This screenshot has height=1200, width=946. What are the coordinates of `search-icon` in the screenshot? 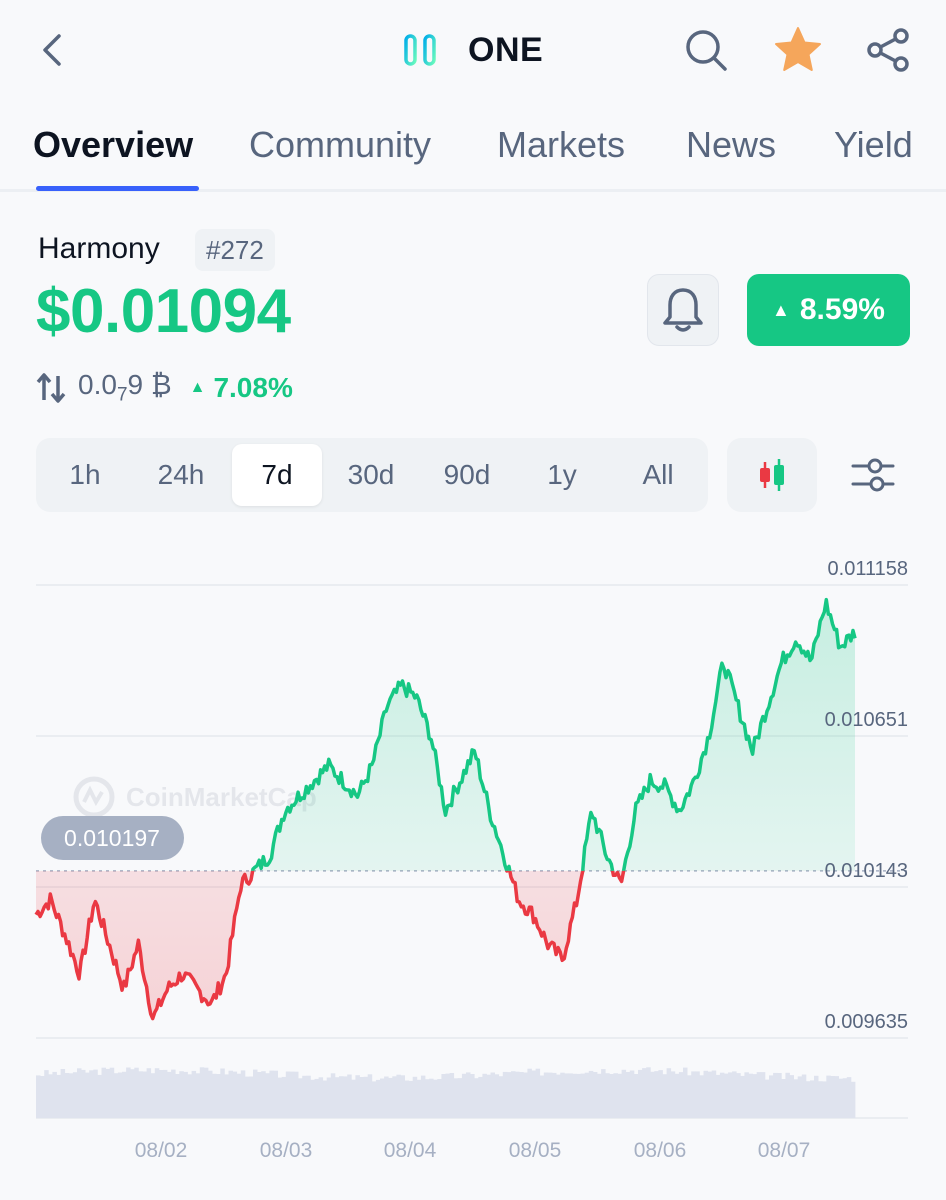 It's located at (706, 50).